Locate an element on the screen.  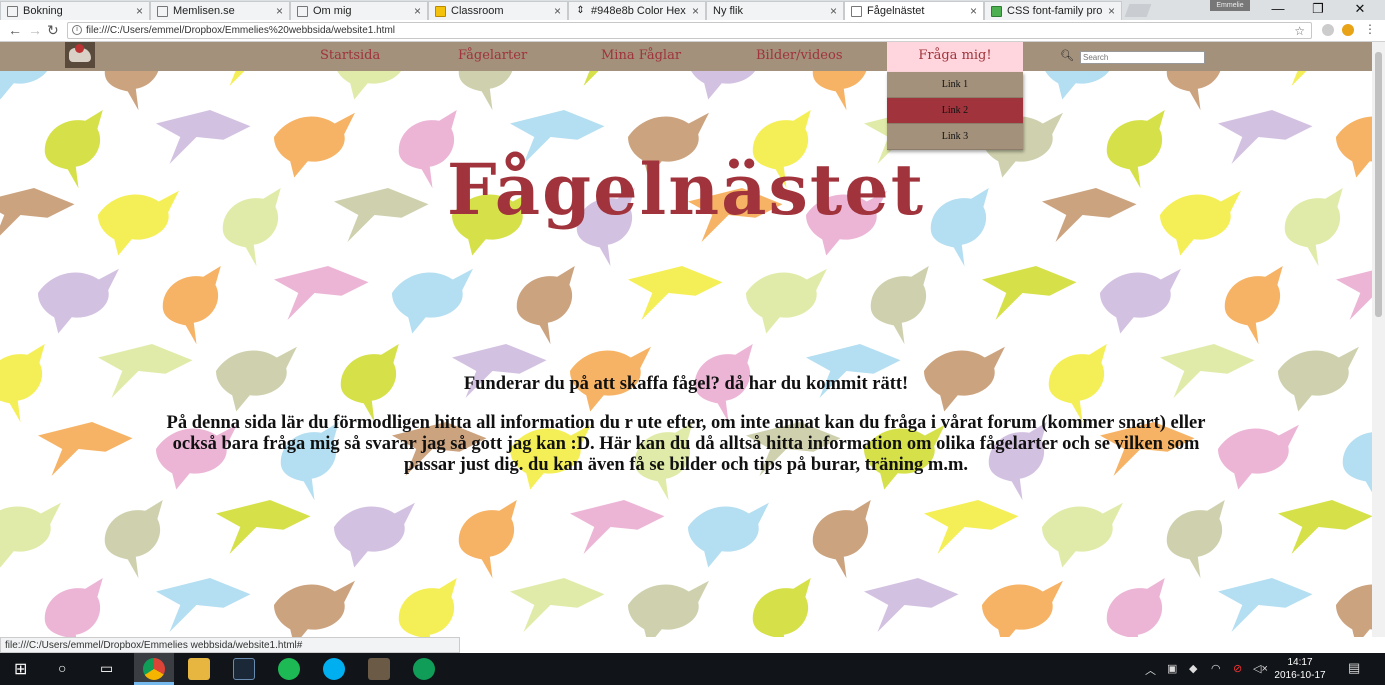
wifi-icon: ◠ is located at coordinates (1216, 668).